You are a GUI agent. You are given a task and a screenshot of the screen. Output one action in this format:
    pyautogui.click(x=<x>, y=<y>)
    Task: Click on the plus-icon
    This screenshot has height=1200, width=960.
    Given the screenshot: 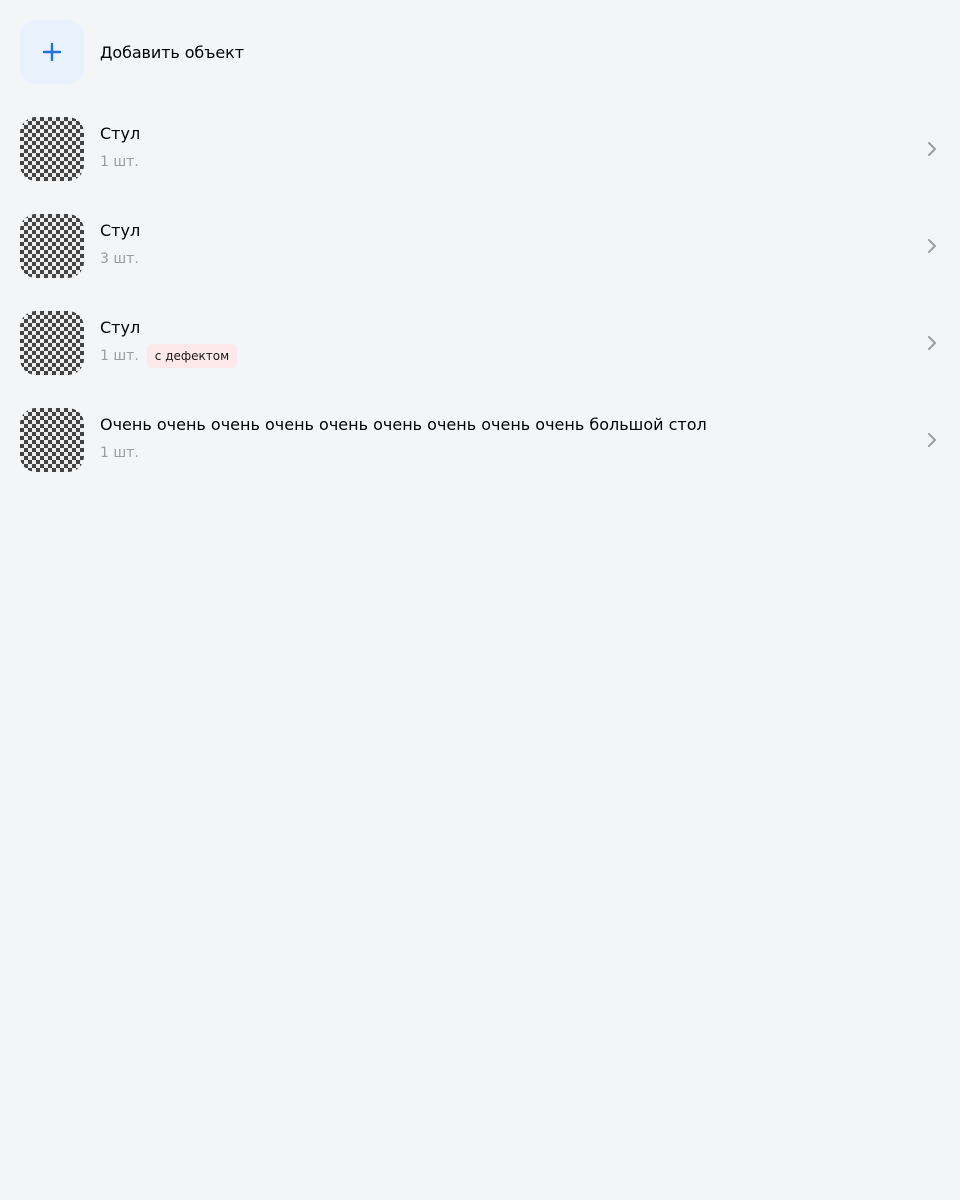 What is the action you would take?
    pyautogui.click(x=52, y=52)
    